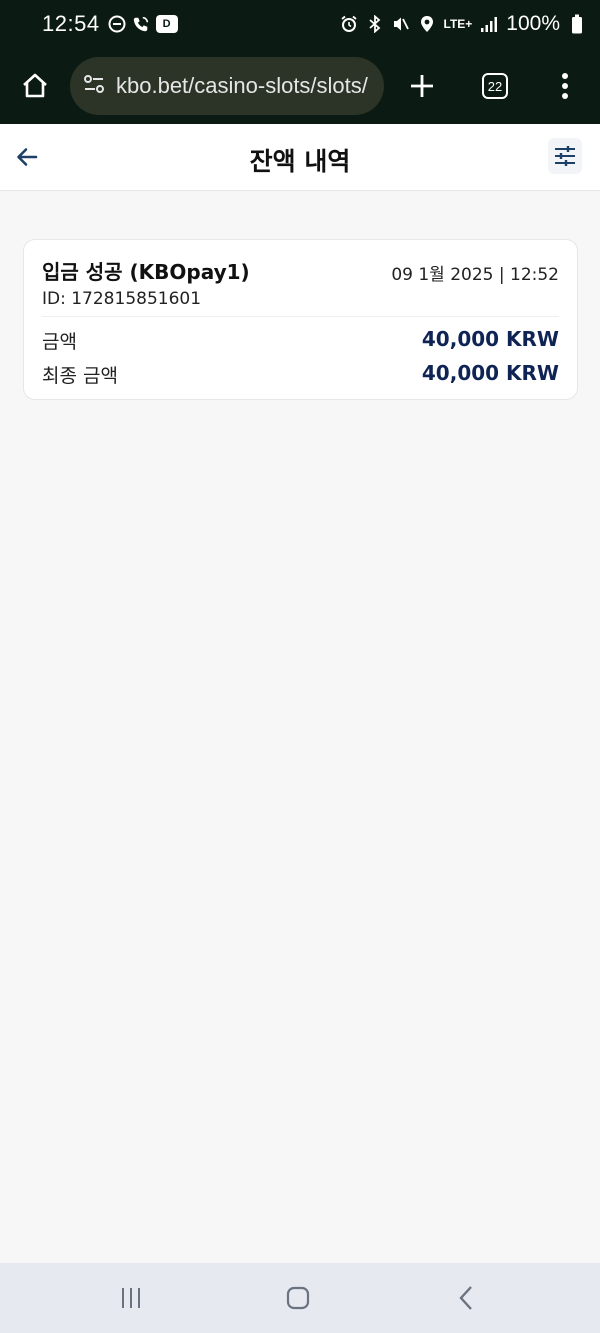 Image resolution: width=600 pixels, height=1333 pixels. I want to click on final-amount-value: 40,000 KRW, so click(490, 373).